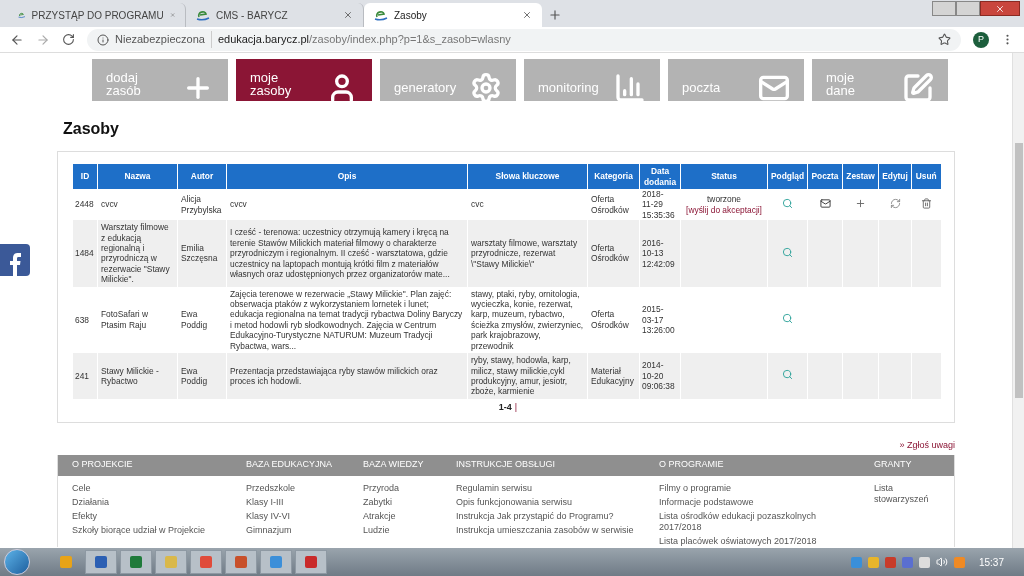 Image resolution: width=1024 pixels, height=576 pixels. I want to click on footer-link: Zabytki, so click(402, 502).